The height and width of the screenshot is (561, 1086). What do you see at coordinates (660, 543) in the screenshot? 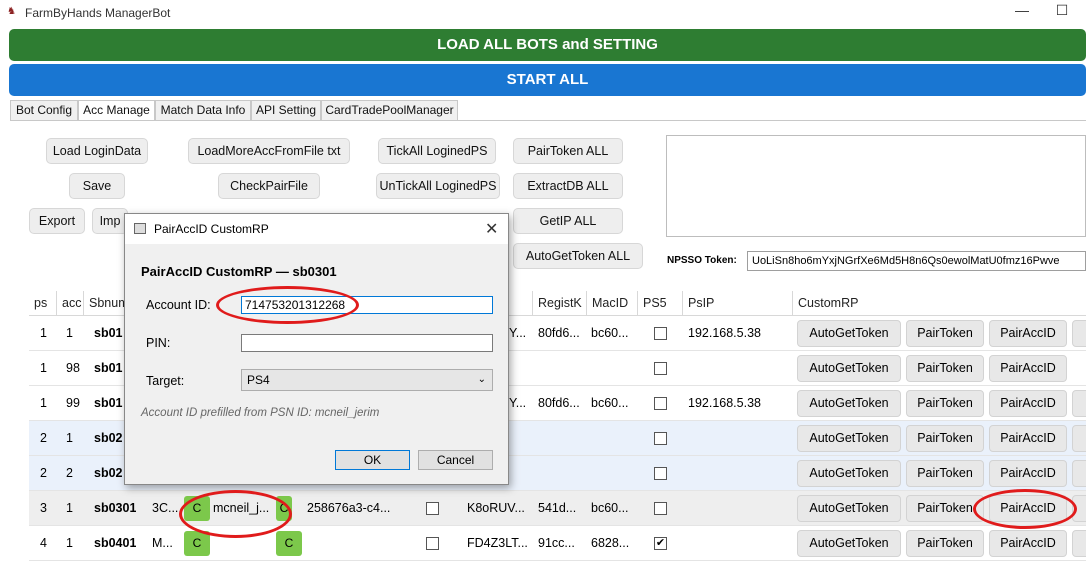
I see `ps5-checkbox-checked: ✔` at bounding box center [660, 543].